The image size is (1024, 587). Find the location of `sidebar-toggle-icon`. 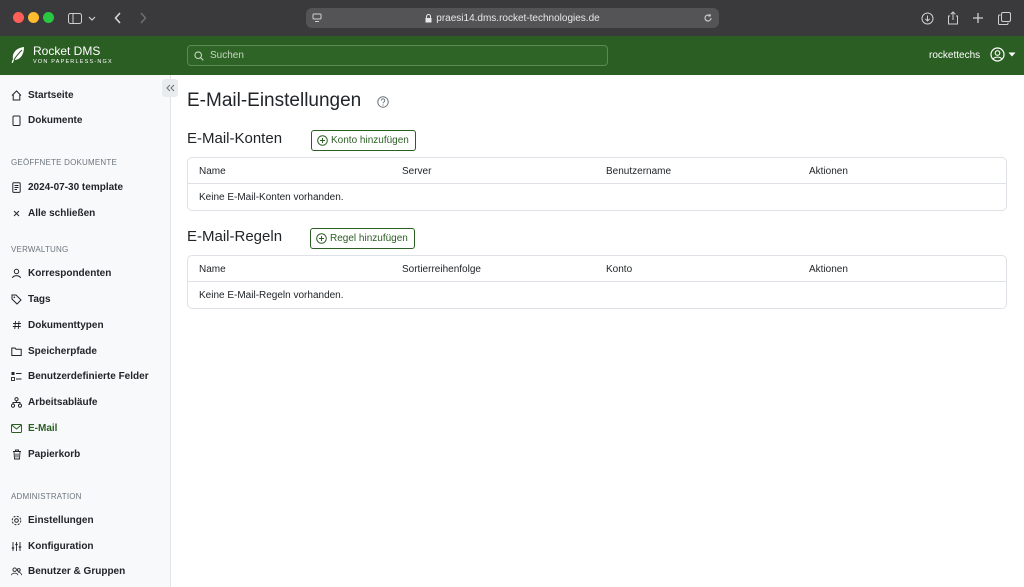

sidebar-toggle-icon is located at coordinates (75, 18).